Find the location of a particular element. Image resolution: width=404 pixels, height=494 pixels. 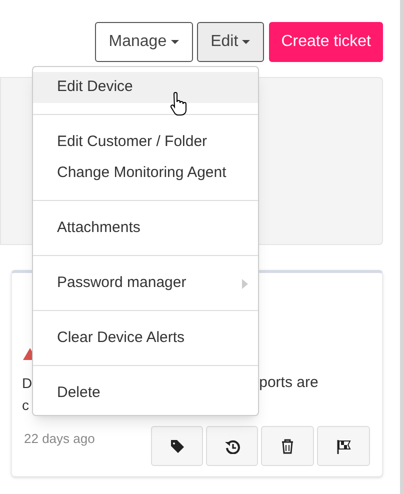

menu-item: Change Monitoring Agent is located at coordinates (145, 173).